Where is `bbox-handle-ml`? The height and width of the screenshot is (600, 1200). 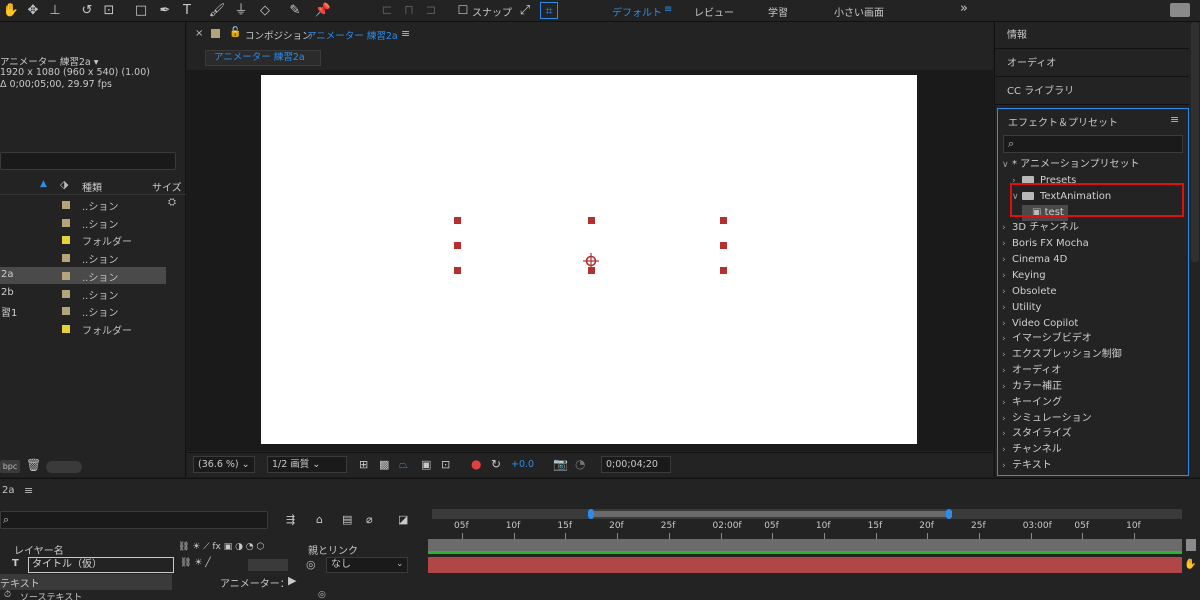 bbox-handle-ml is located at coordinates (457, 245).